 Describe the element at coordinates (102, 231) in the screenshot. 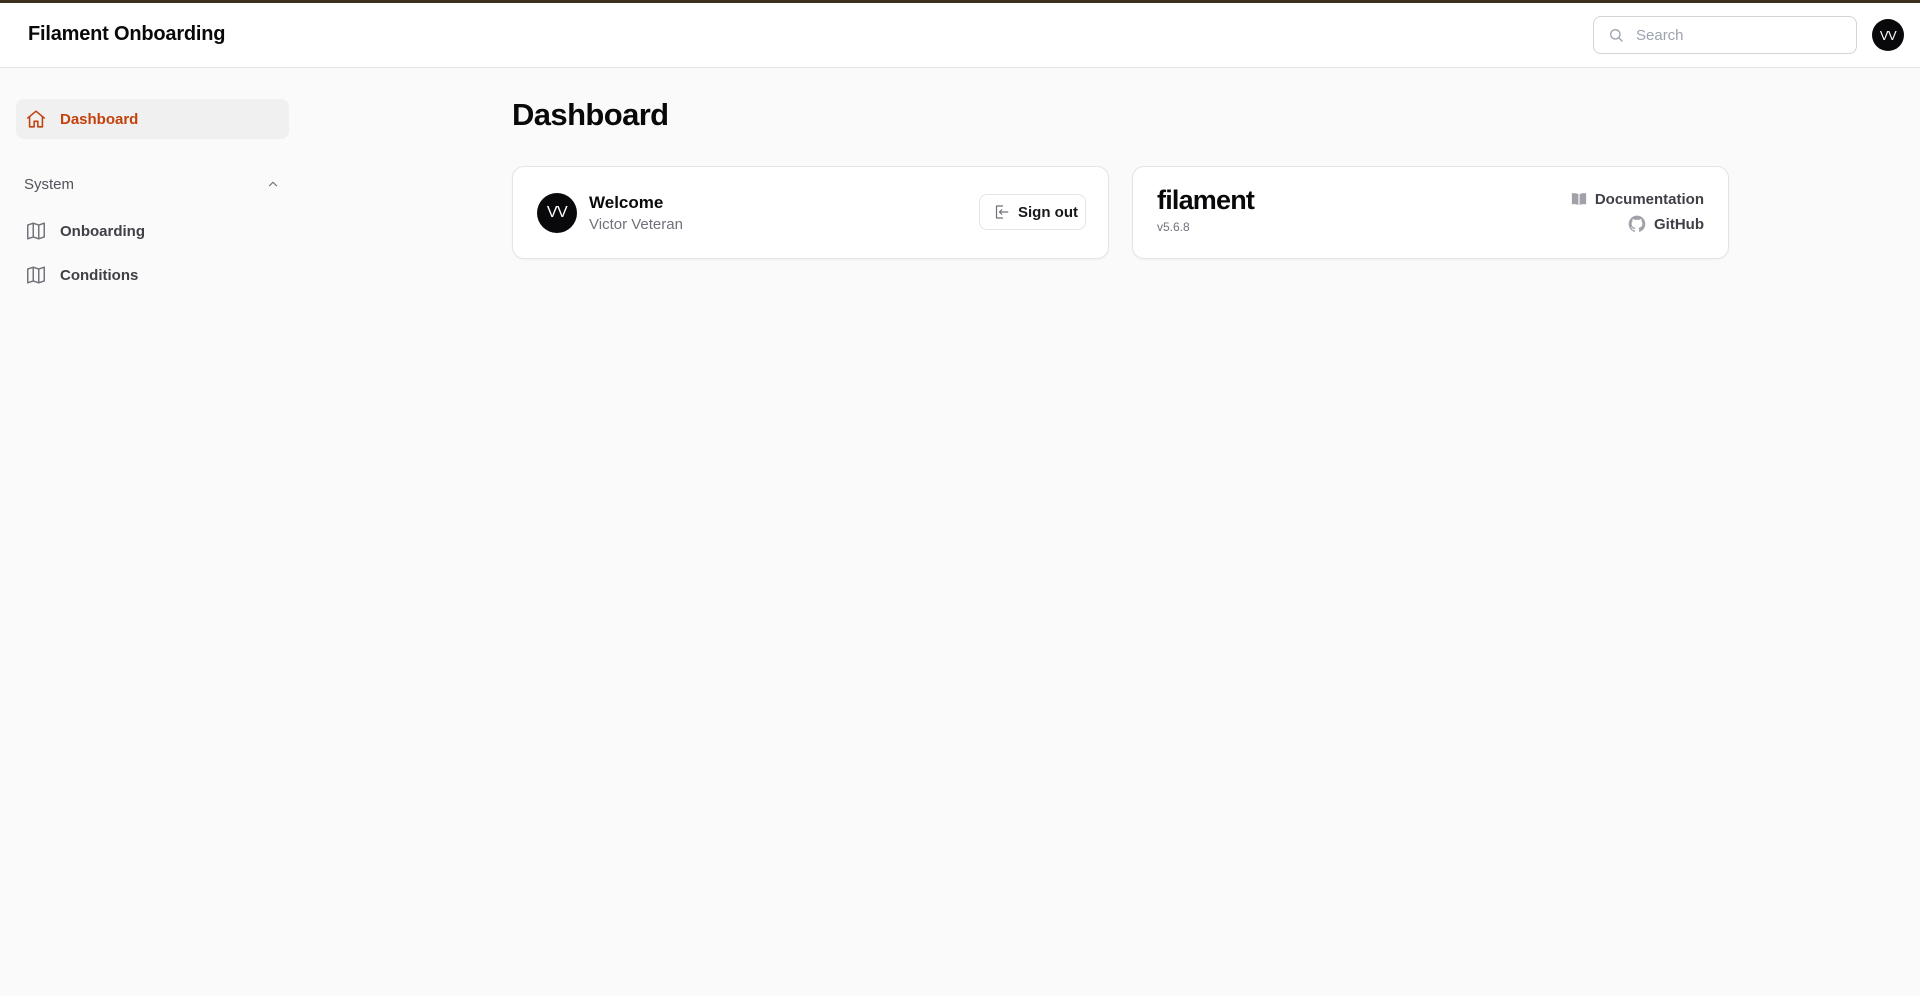

I see `sidebar-item-label: Onboarding` at that location.